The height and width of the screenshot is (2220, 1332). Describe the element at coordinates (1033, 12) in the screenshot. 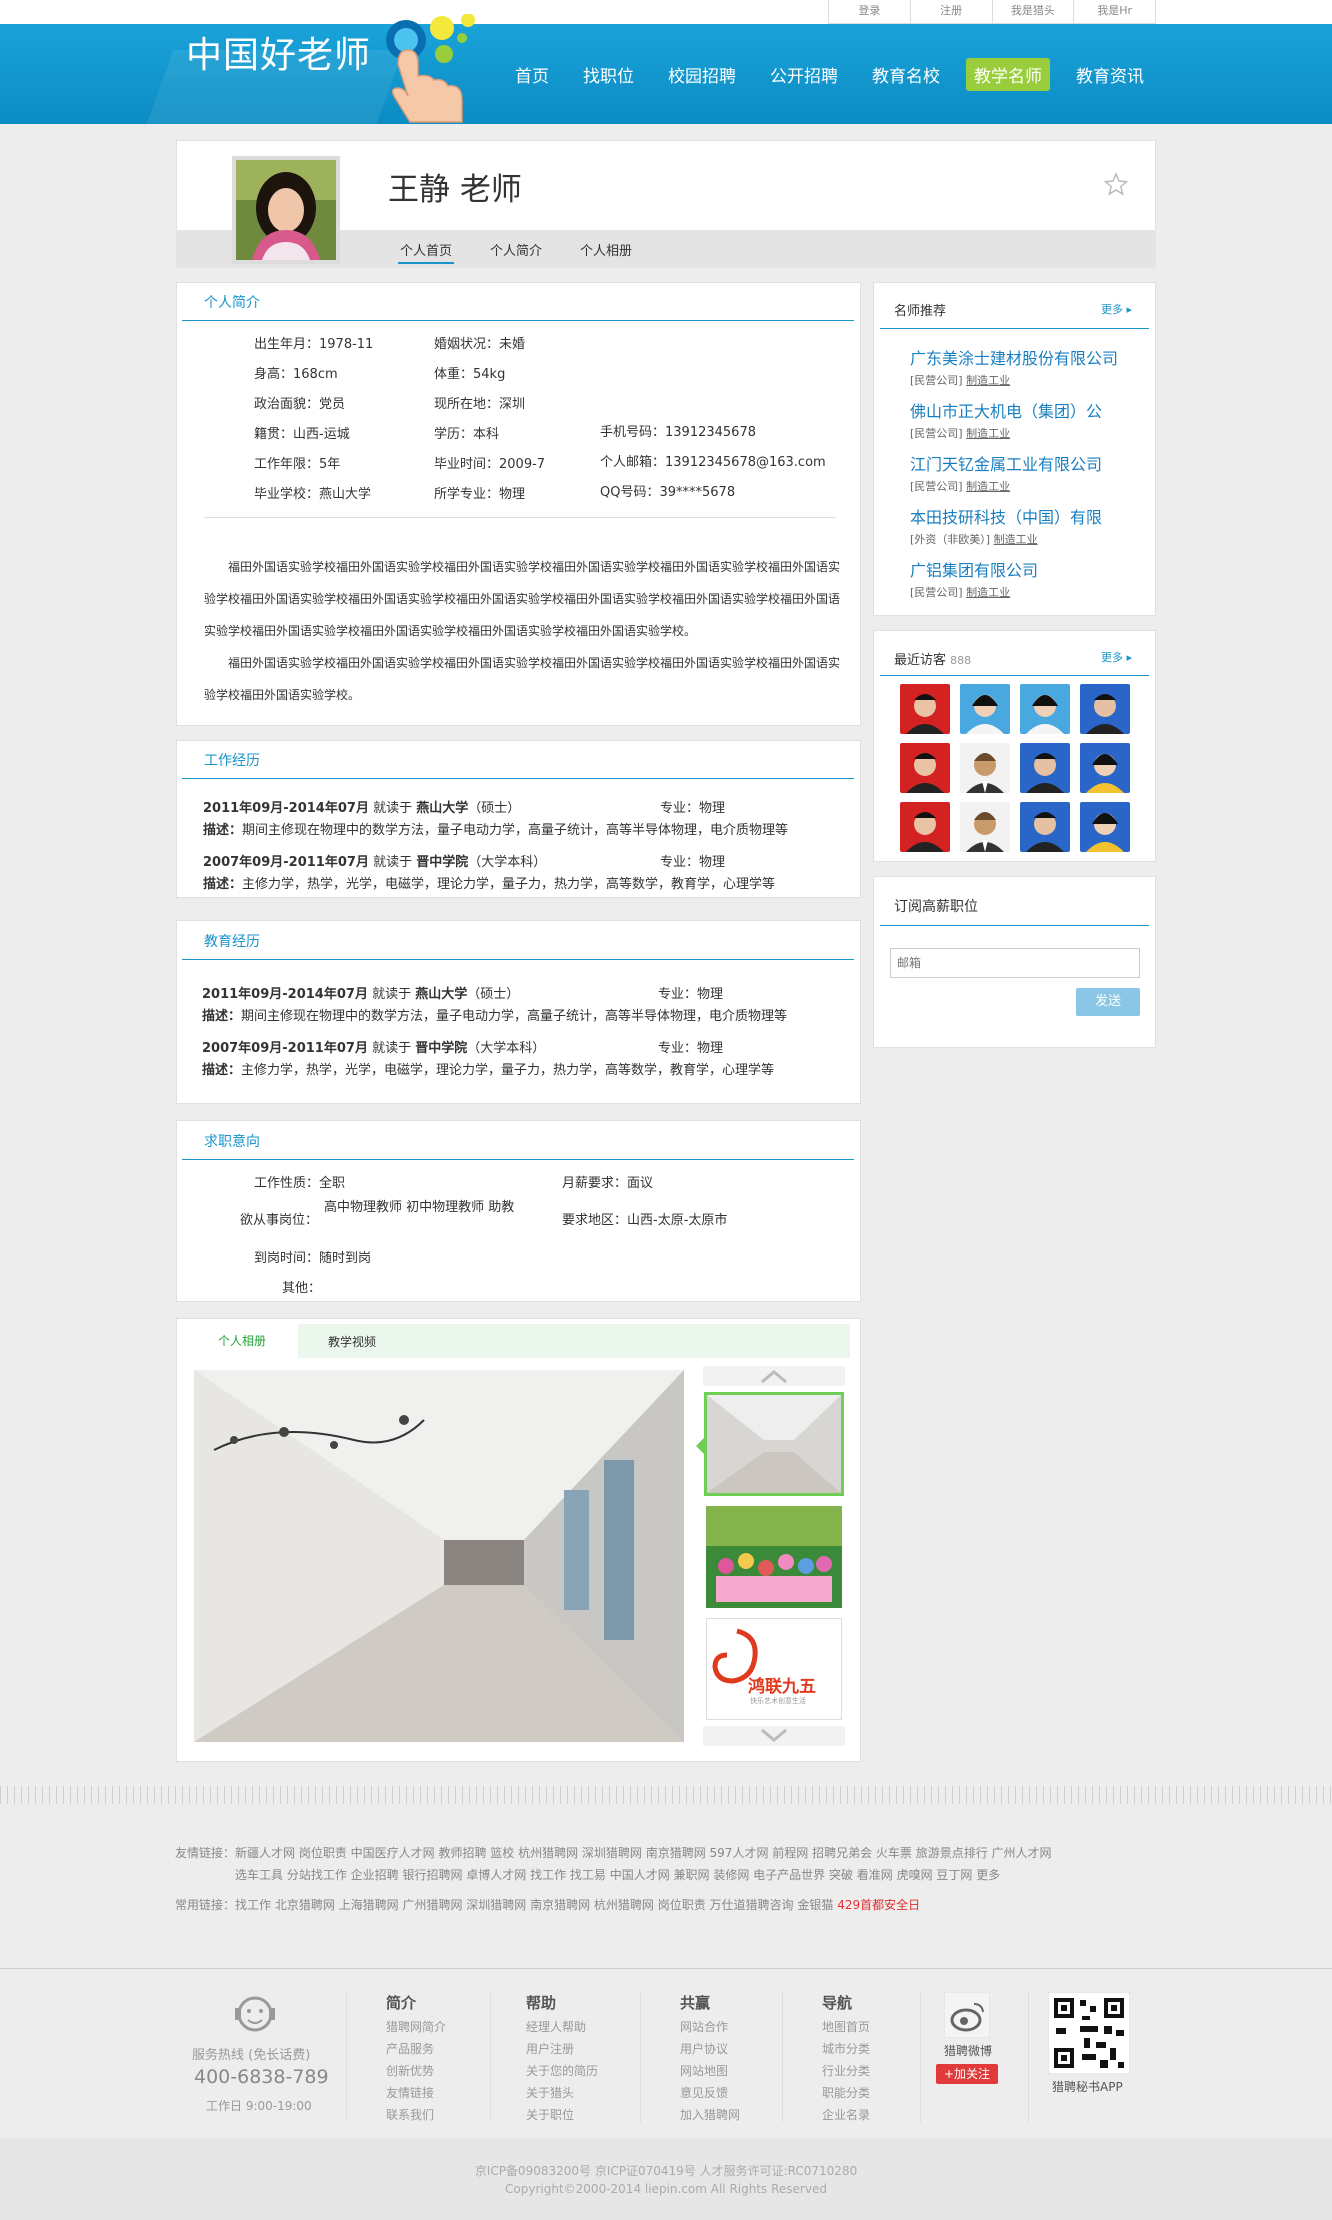

I see `headhunter-link: 我是猎头` at that location.